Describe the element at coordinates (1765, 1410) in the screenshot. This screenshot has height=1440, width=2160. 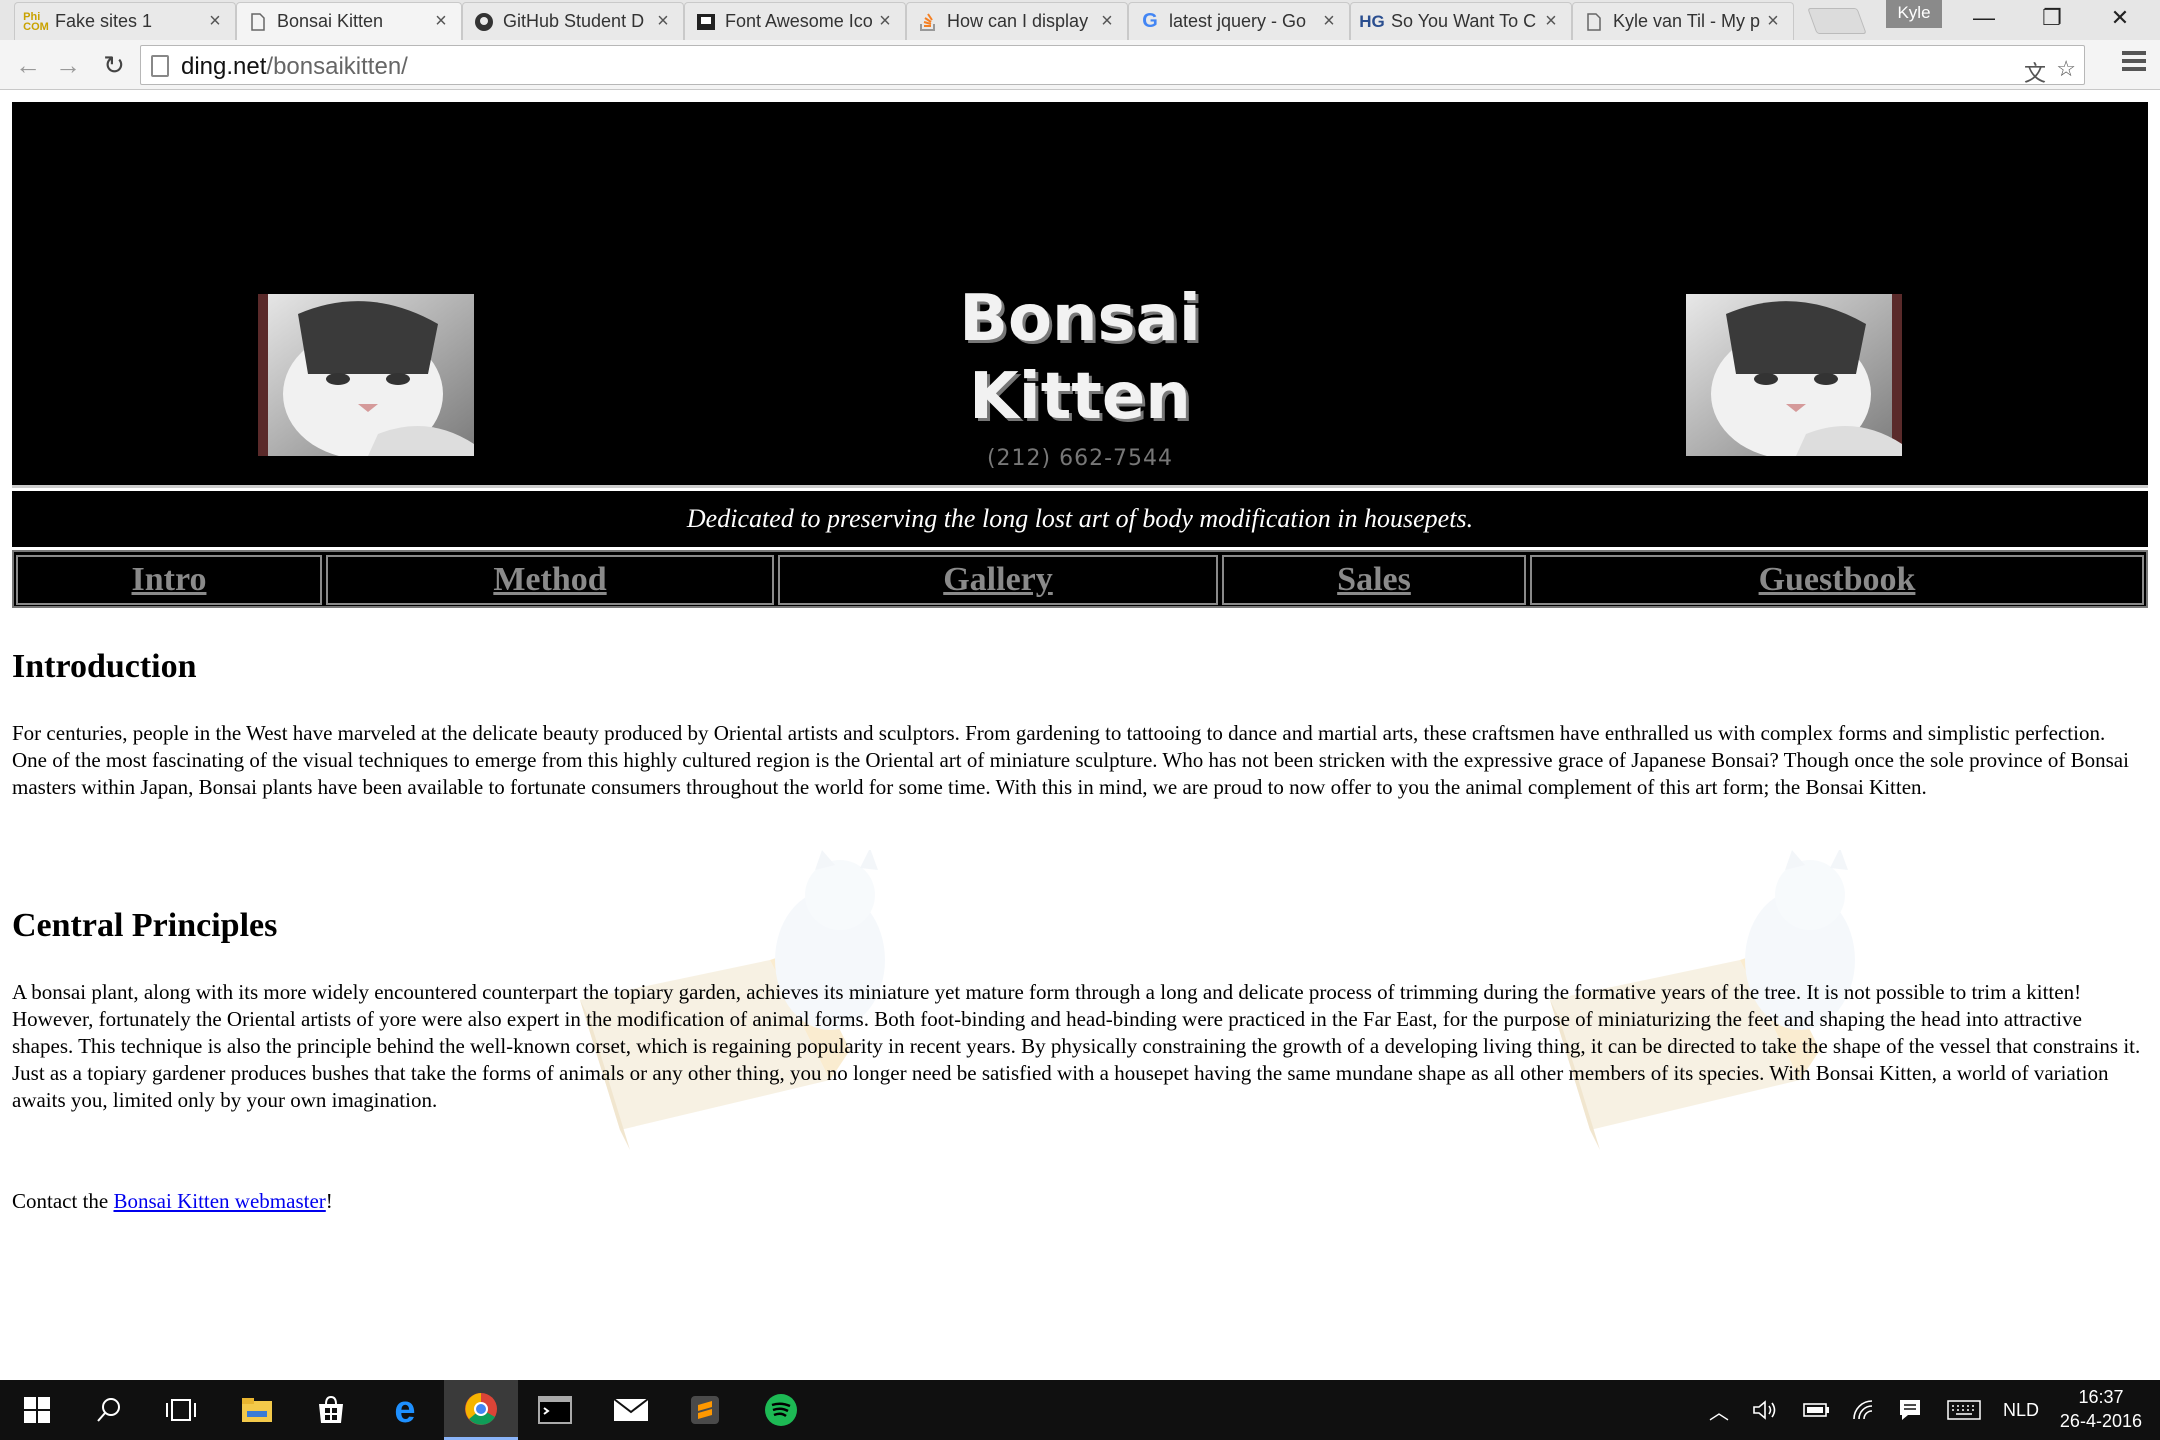
I see `volume-icon` at that location.